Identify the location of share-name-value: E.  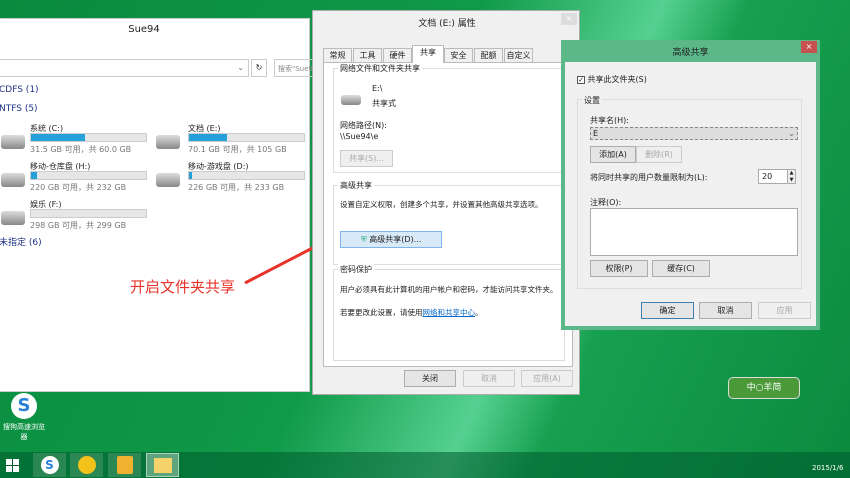
(596, 133).